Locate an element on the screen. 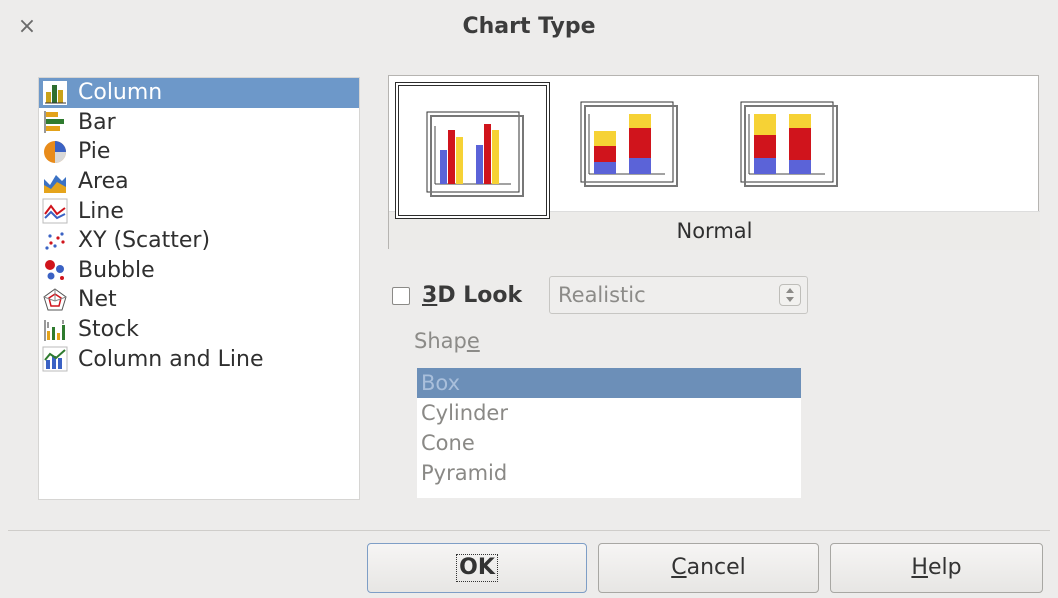 This screenshot has height=598, width=1058. shape-item-box: Box is located at coordinates (609, 383).